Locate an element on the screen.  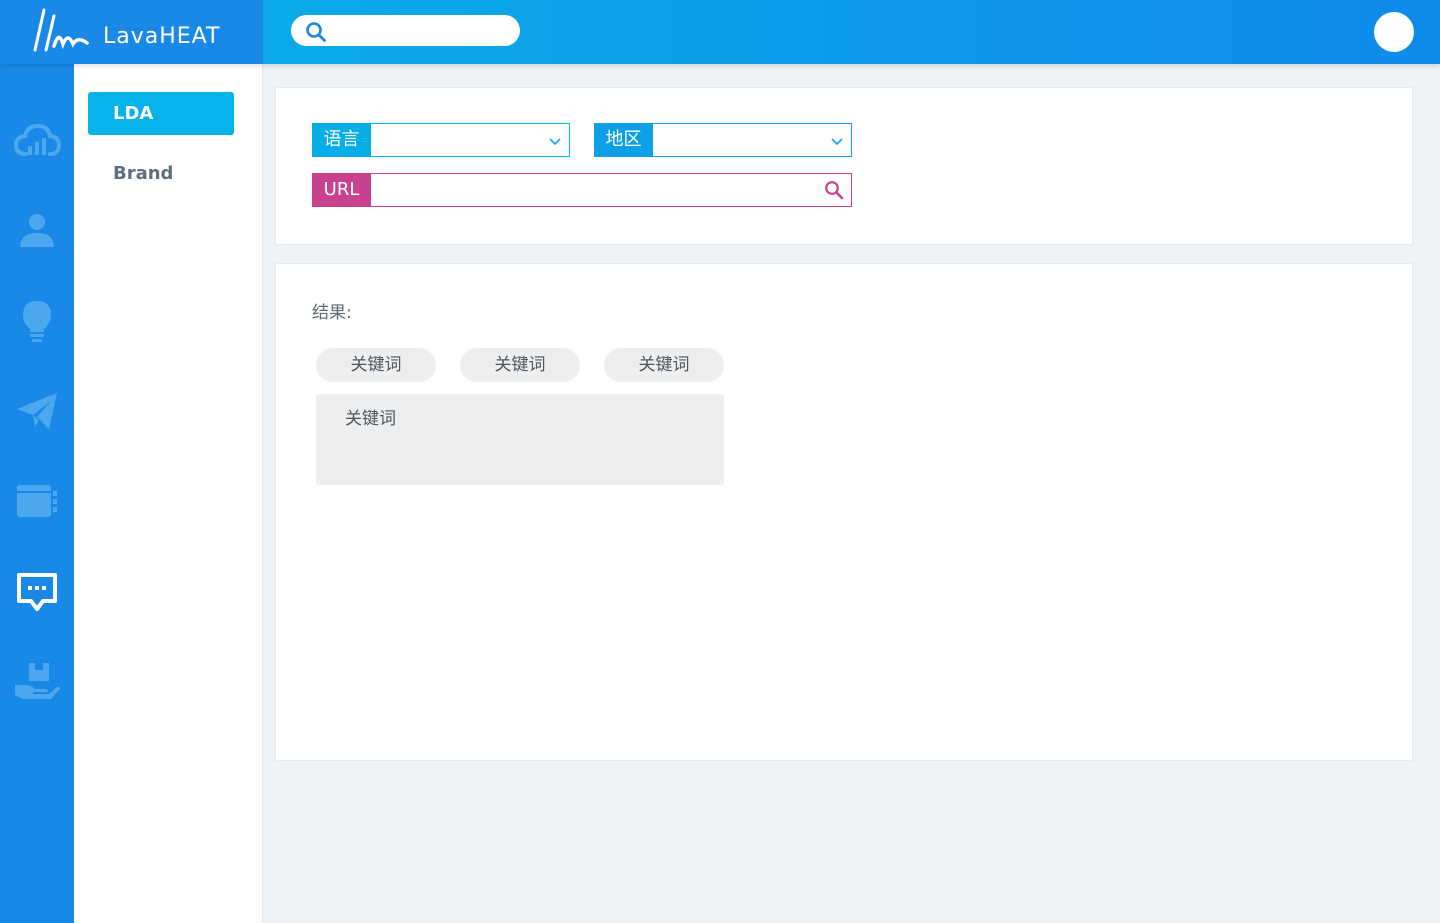
hand-box-icon is located at coordinates (37, 681).